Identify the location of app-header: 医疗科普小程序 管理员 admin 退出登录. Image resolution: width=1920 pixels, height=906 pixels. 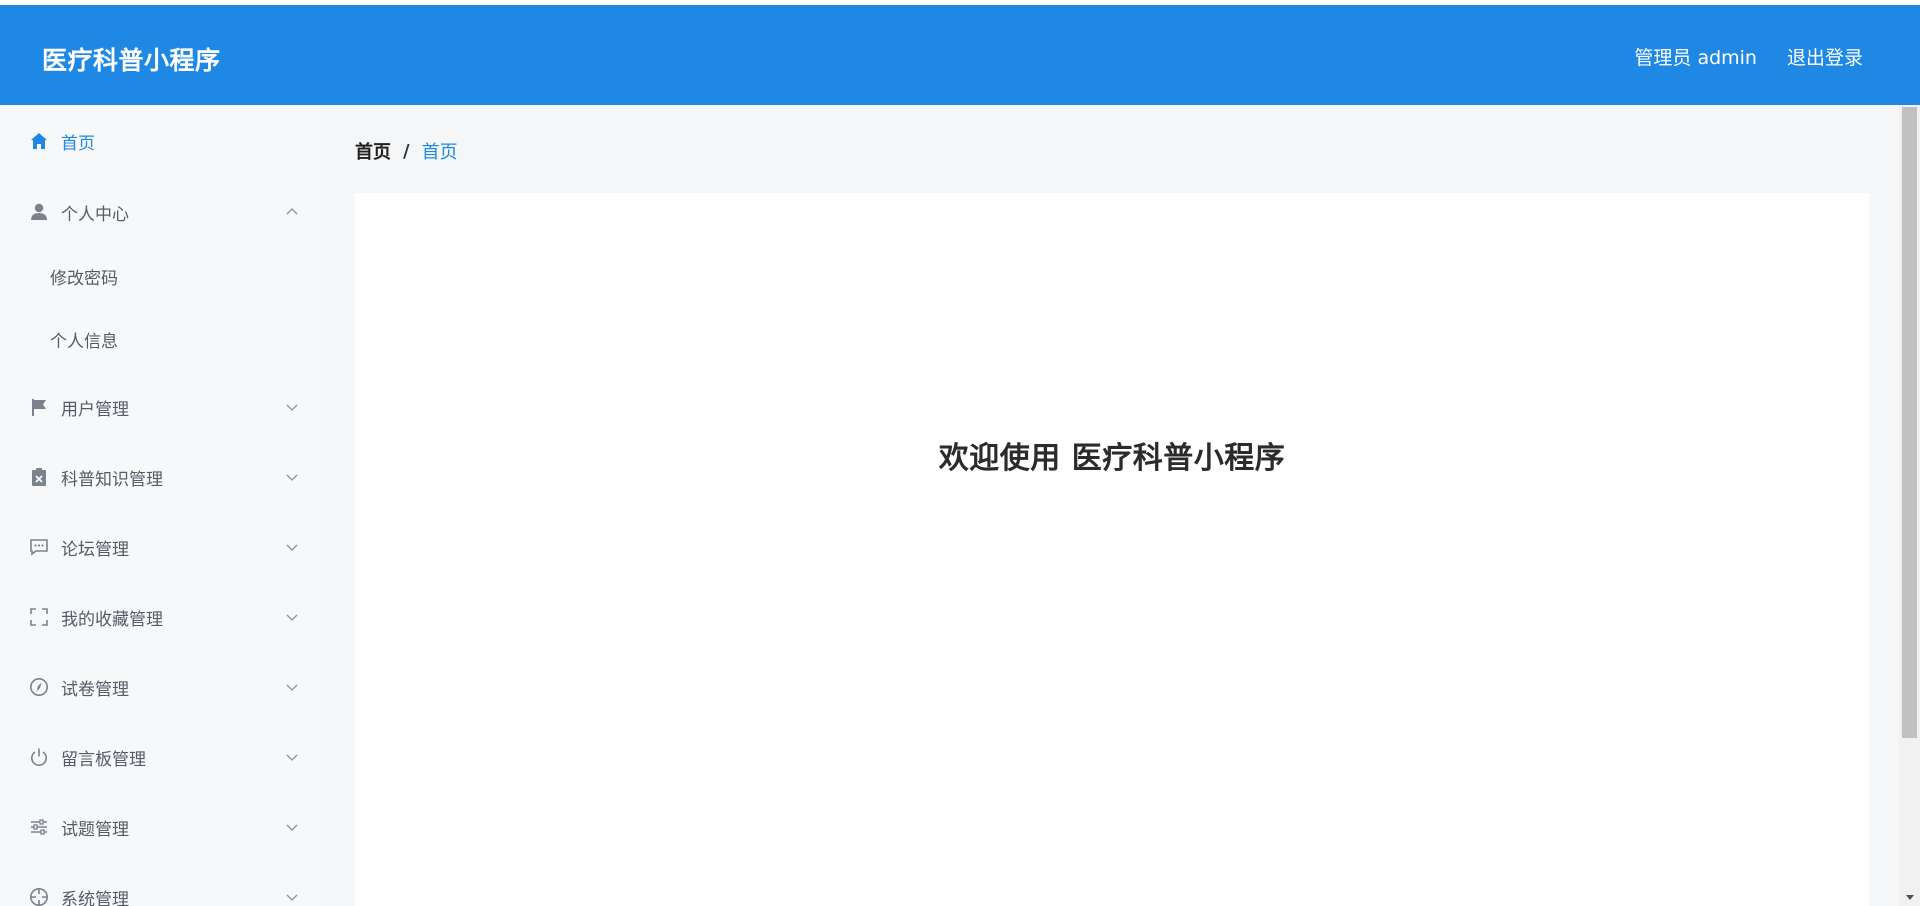
(960, 55).